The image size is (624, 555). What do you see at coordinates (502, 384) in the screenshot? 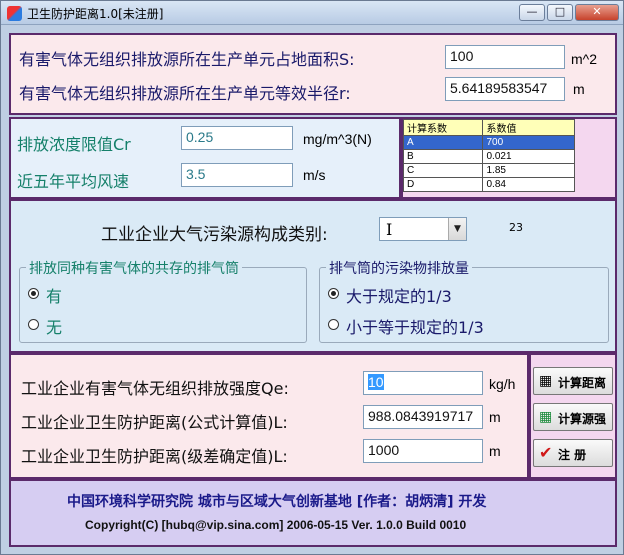
I see `qe-unit: kg/h` at bounding box center [502, 384].